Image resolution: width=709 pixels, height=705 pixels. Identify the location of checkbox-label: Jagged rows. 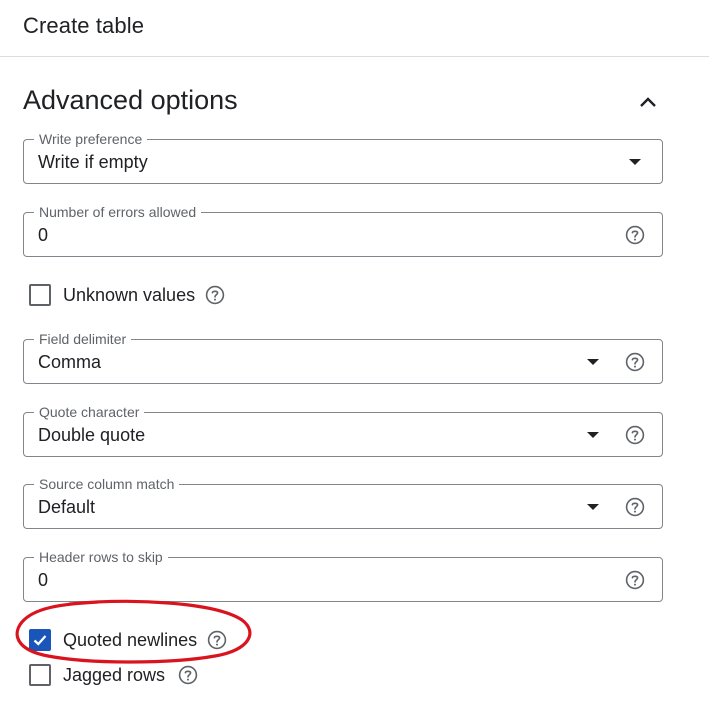
(114, 675).